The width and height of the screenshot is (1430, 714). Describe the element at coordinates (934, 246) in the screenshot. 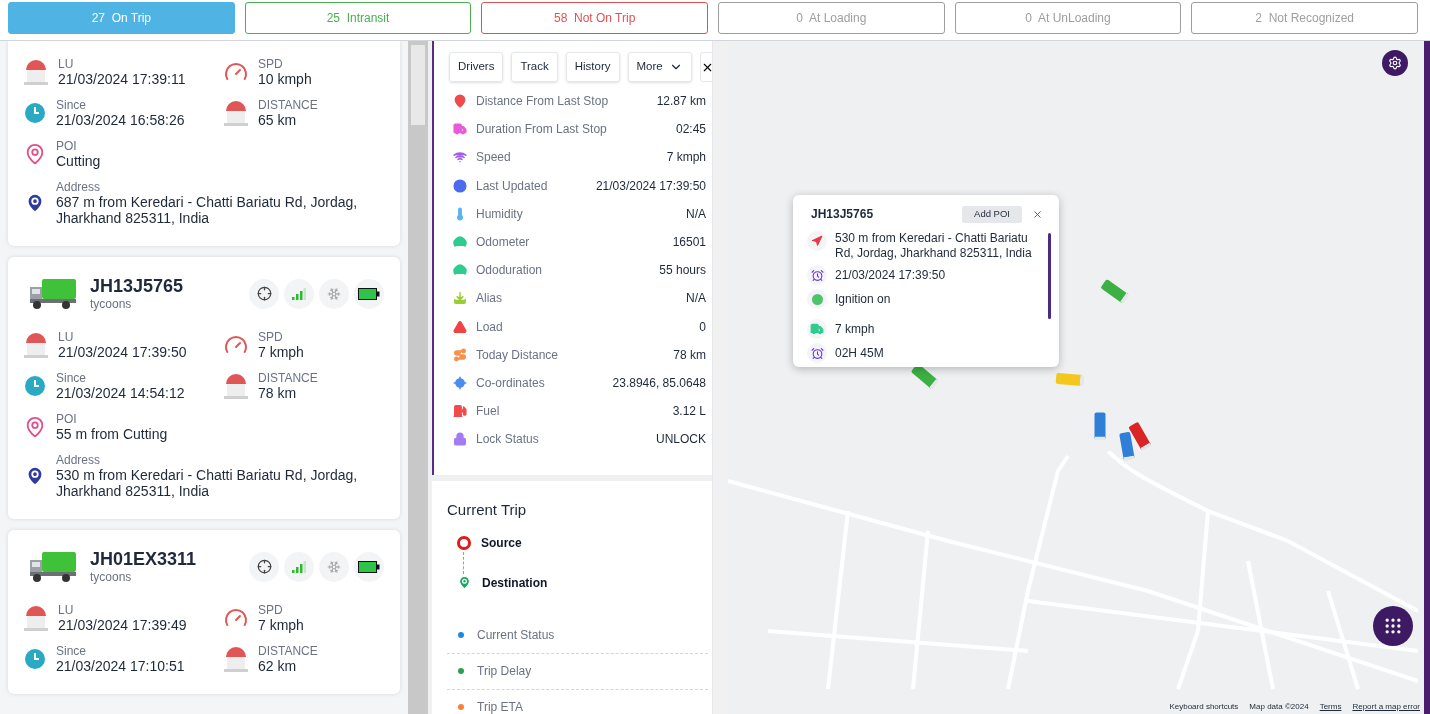

I see `popup-text: 530 m from Keredari - Chatti Bariatu Rd, Jordag, Jharkhand 825311, India` at that location.